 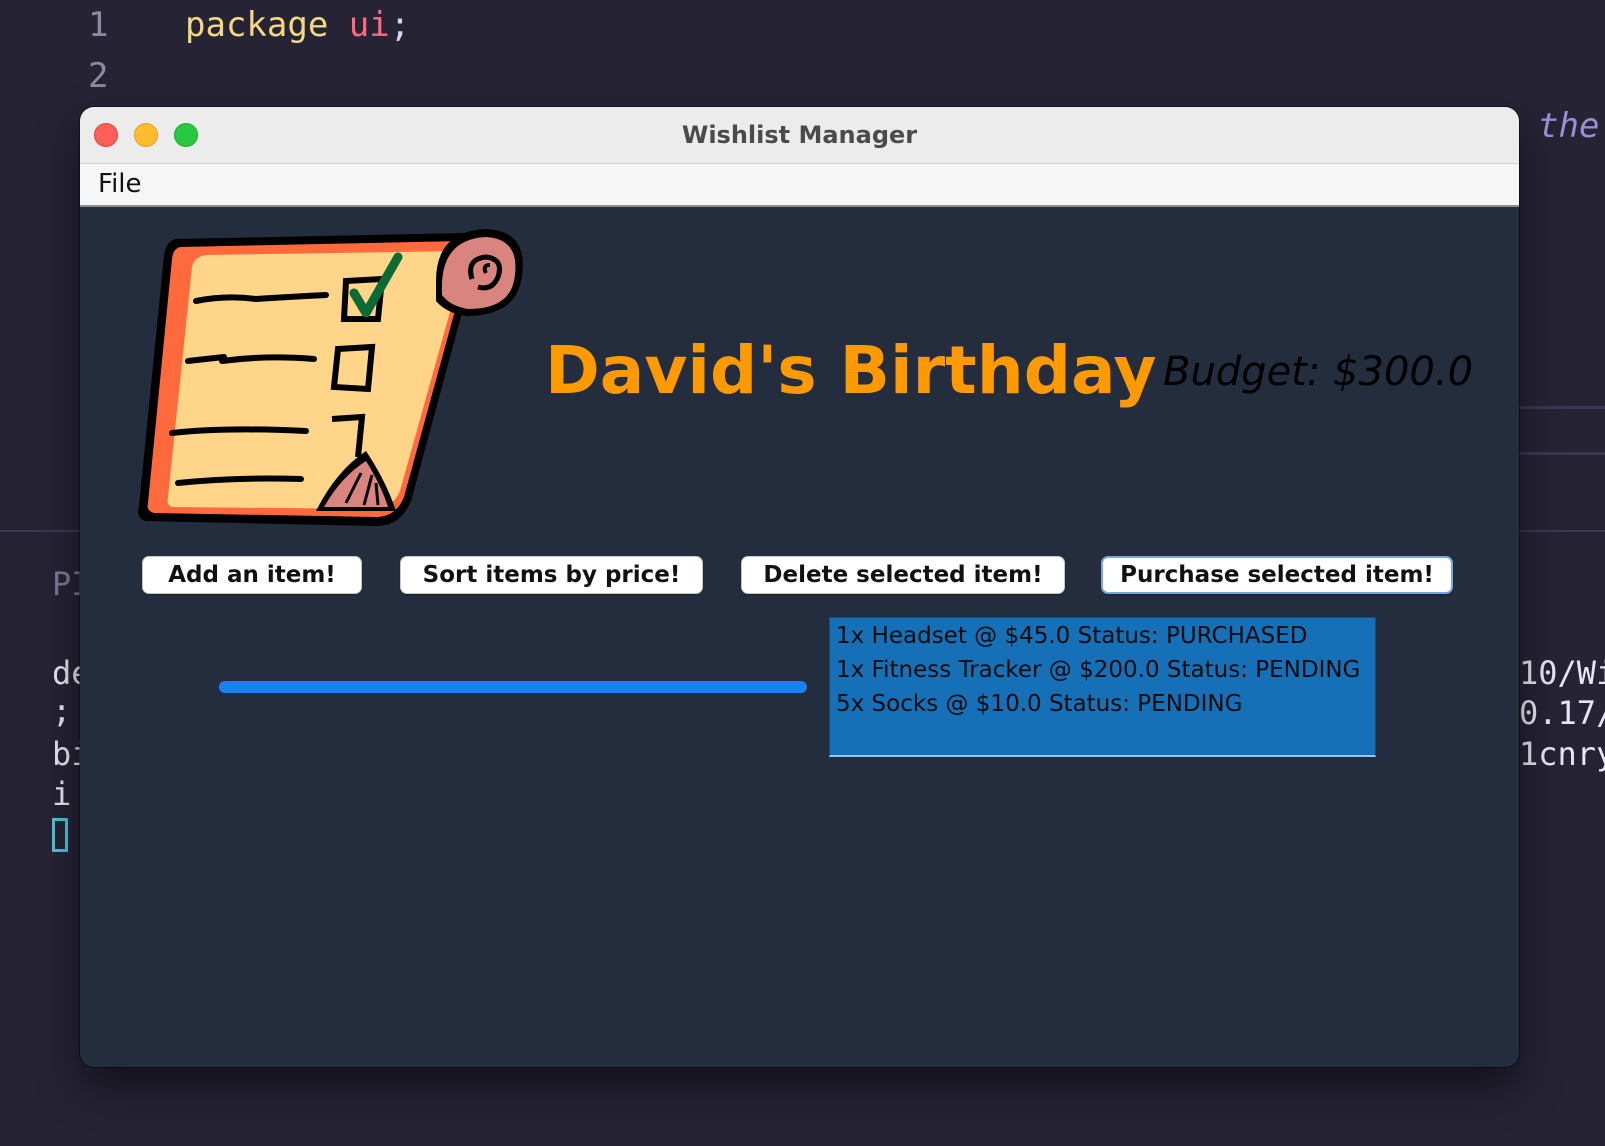 I want to click on list-item: 5x Socks @ $10.0 Status: PENDING, so click(x=1102, y=704).